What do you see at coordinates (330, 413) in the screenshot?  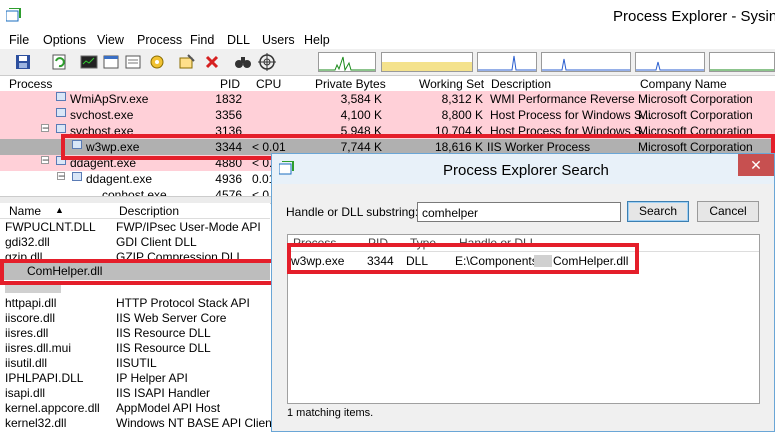 I see `status-text: 1 matching items.` at bounding box center [330, 413].